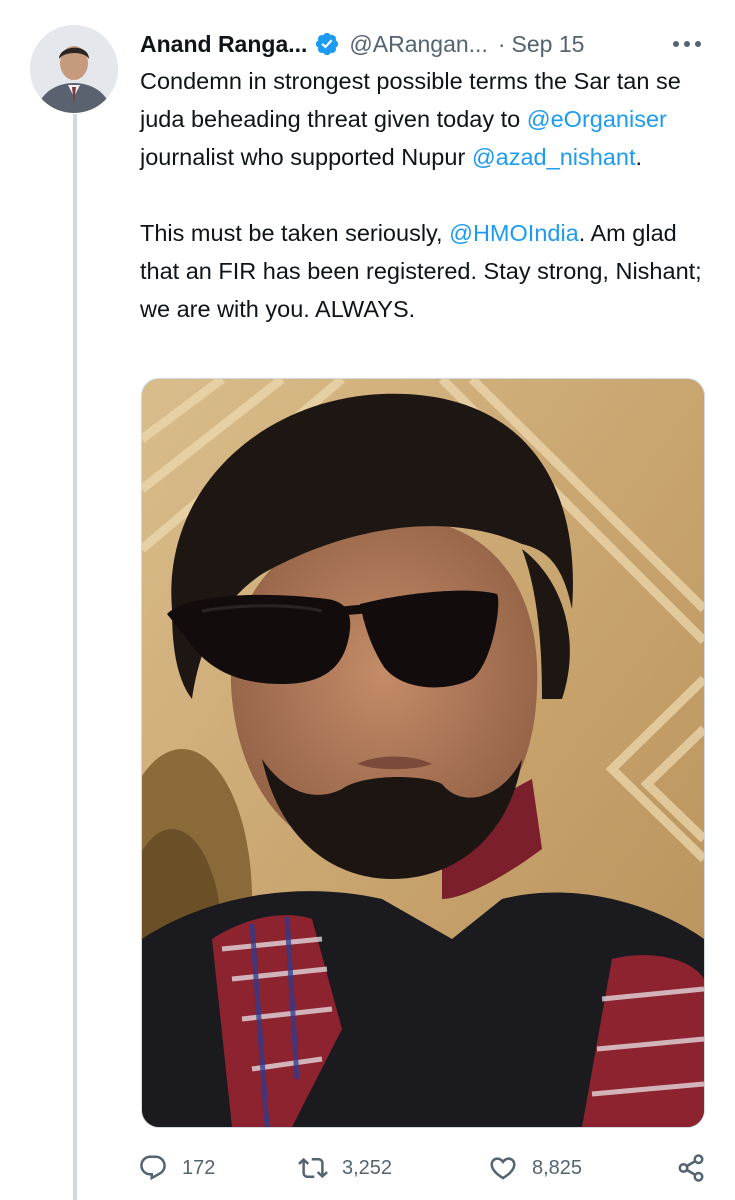 The width and height of the screenshot is (735, 1200). I want to click on reply-count: 172, so click(199, 1167).